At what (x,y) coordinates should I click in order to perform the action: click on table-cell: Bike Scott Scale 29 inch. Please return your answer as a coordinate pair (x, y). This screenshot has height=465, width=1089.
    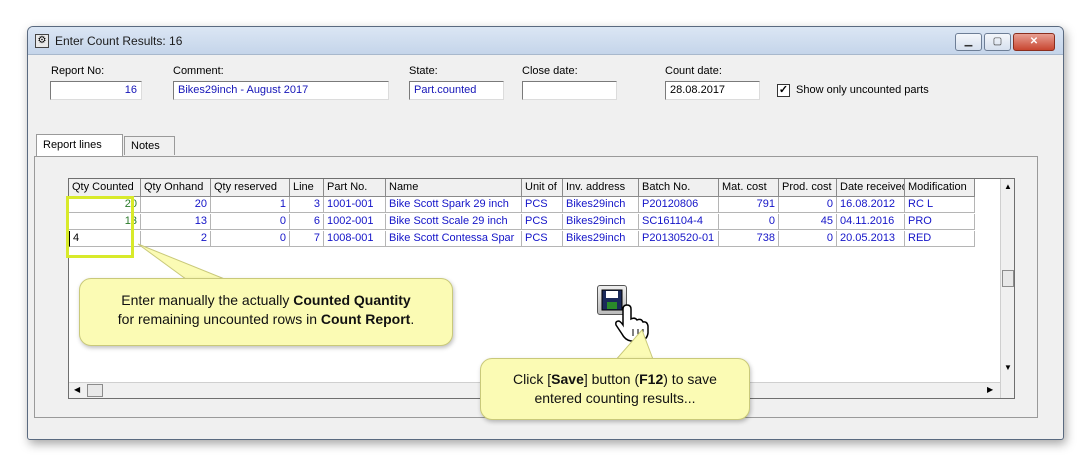
    Looking at the image, I should click on (454, 222).